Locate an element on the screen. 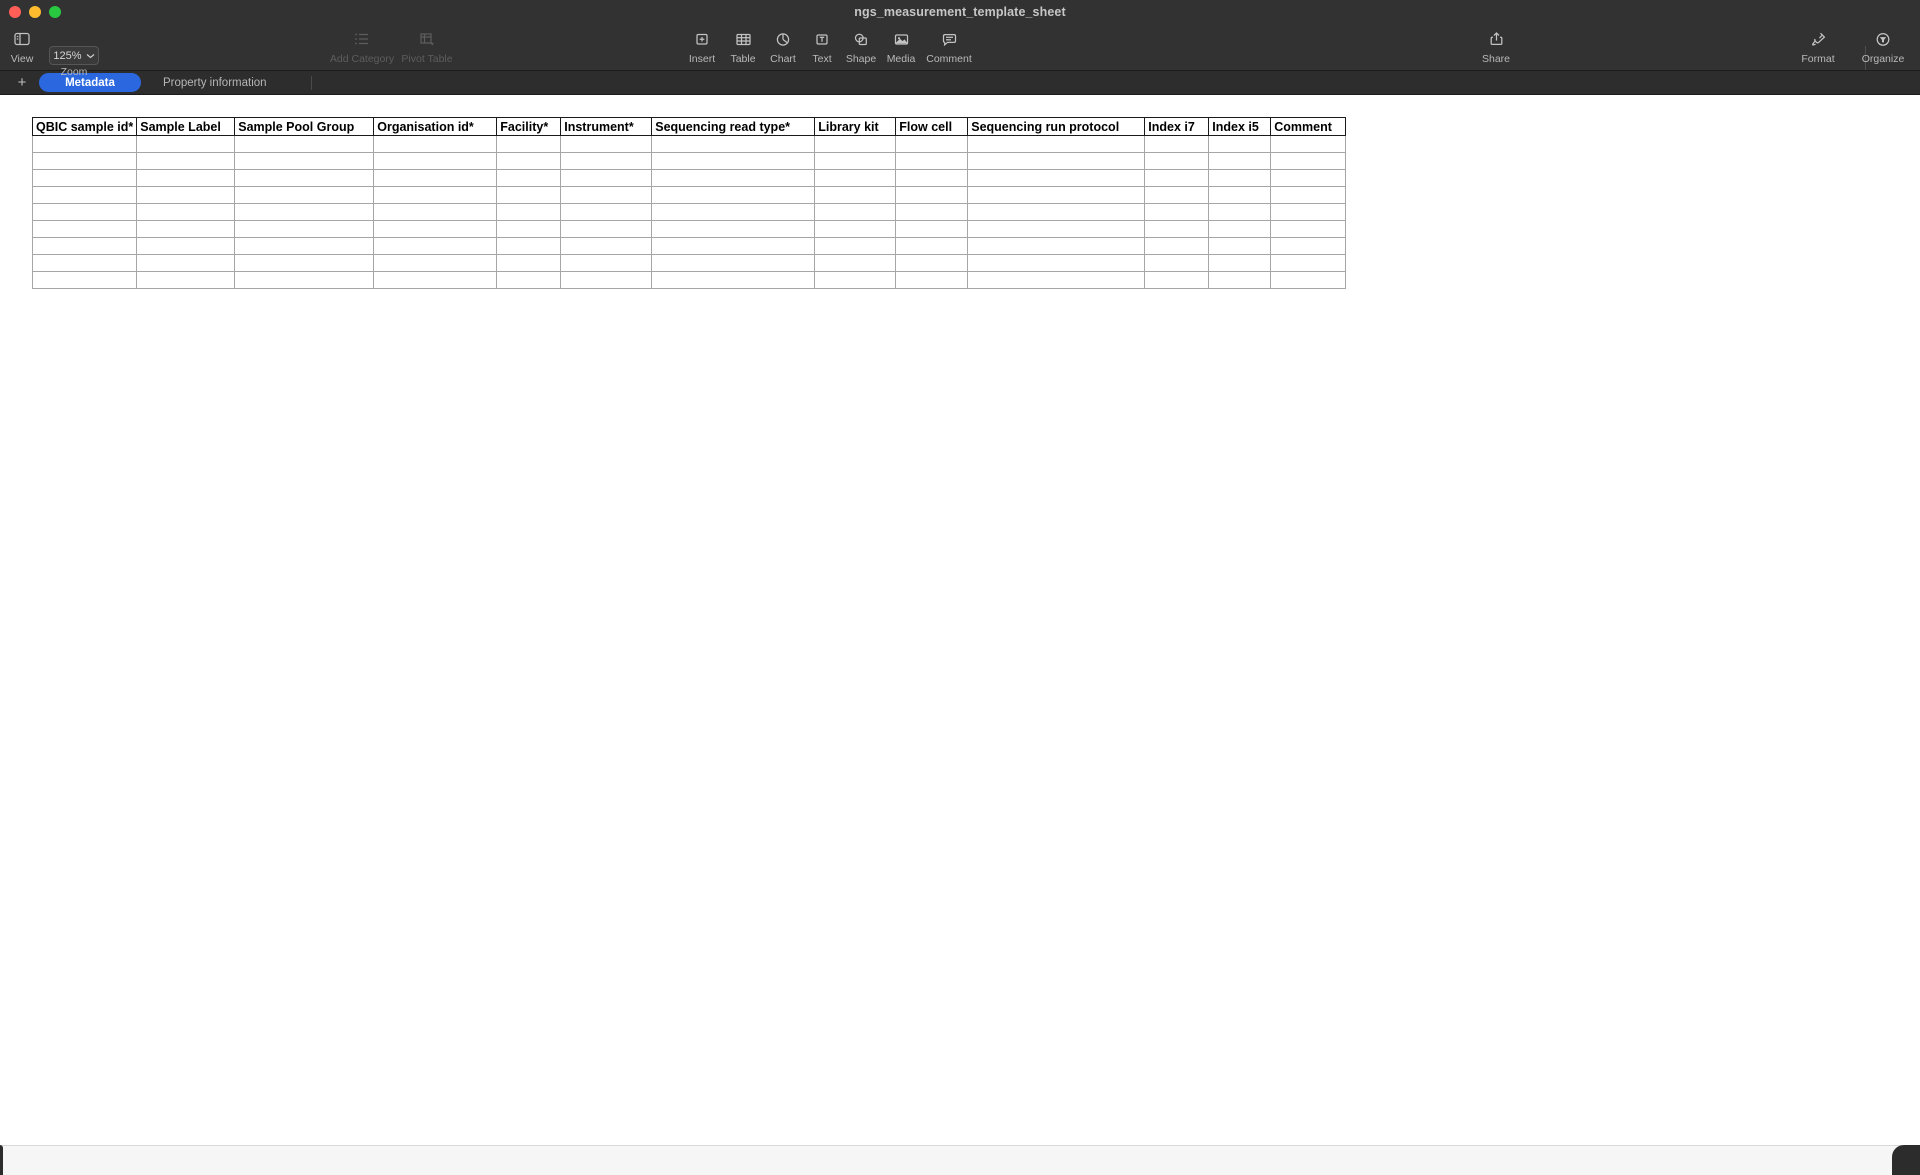 This screenshot has height=1175, width=1920. table-header-cell: Sample Label is located at coordinates (186, 126).